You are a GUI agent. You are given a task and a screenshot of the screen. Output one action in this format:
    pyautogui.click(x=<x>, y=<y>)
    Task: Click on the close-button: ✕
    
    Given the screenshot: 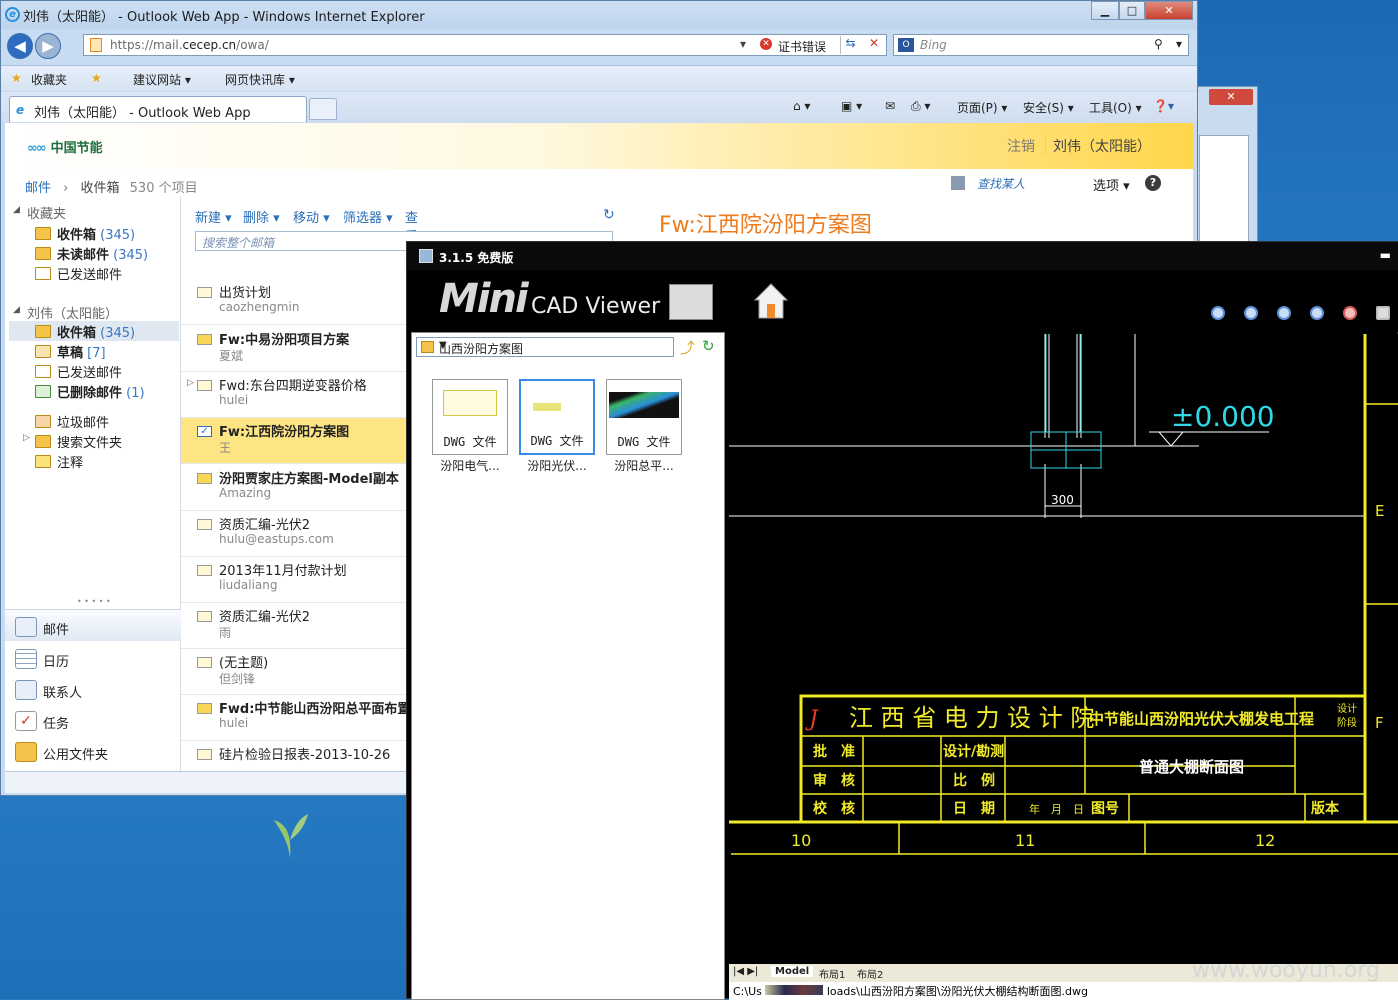 What is the action you would take?
    pyautogui.click(x=1169, y=10)
    